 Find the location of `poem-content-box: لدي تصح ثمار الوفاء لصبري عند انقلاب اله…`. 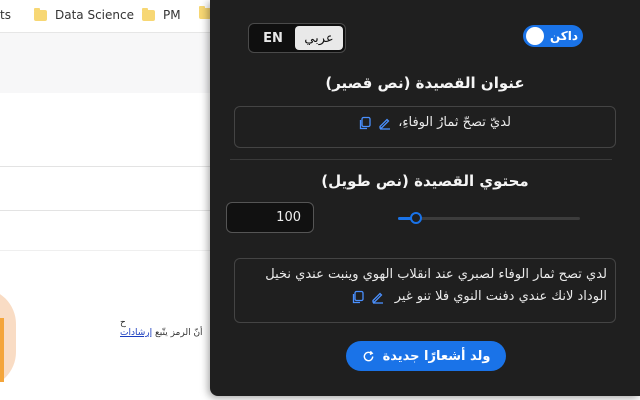

poem-content-box: لدي تصح ثمار الوفاء لصبري عند انقلاب اله… is located at coordinates (425, 290).